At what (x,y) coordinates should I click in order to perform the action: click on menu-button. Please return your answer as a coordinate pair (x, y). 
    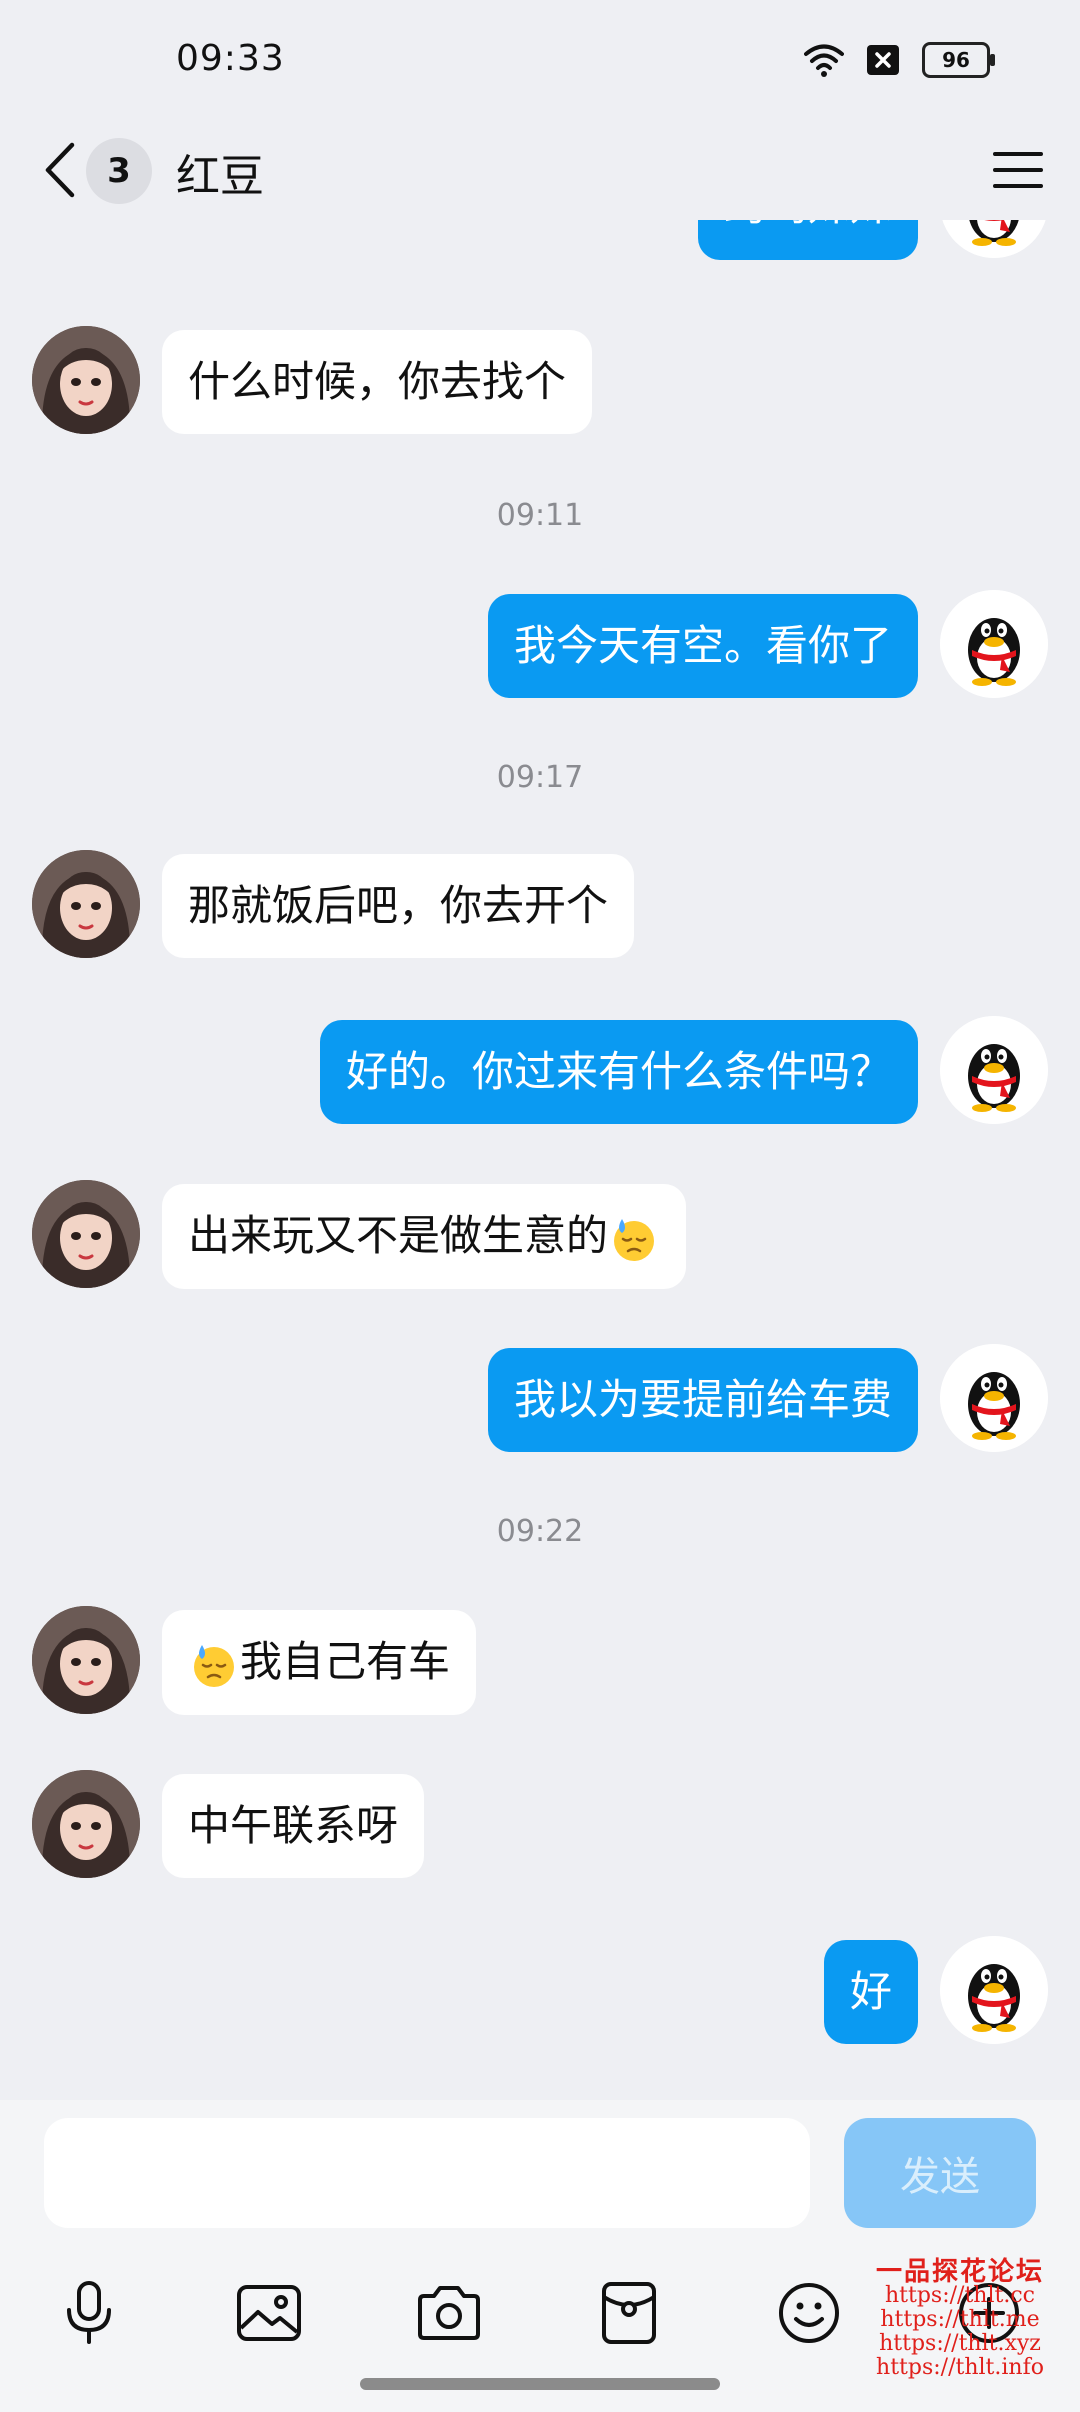
    Looking at the image, I should click on (1018, 170).